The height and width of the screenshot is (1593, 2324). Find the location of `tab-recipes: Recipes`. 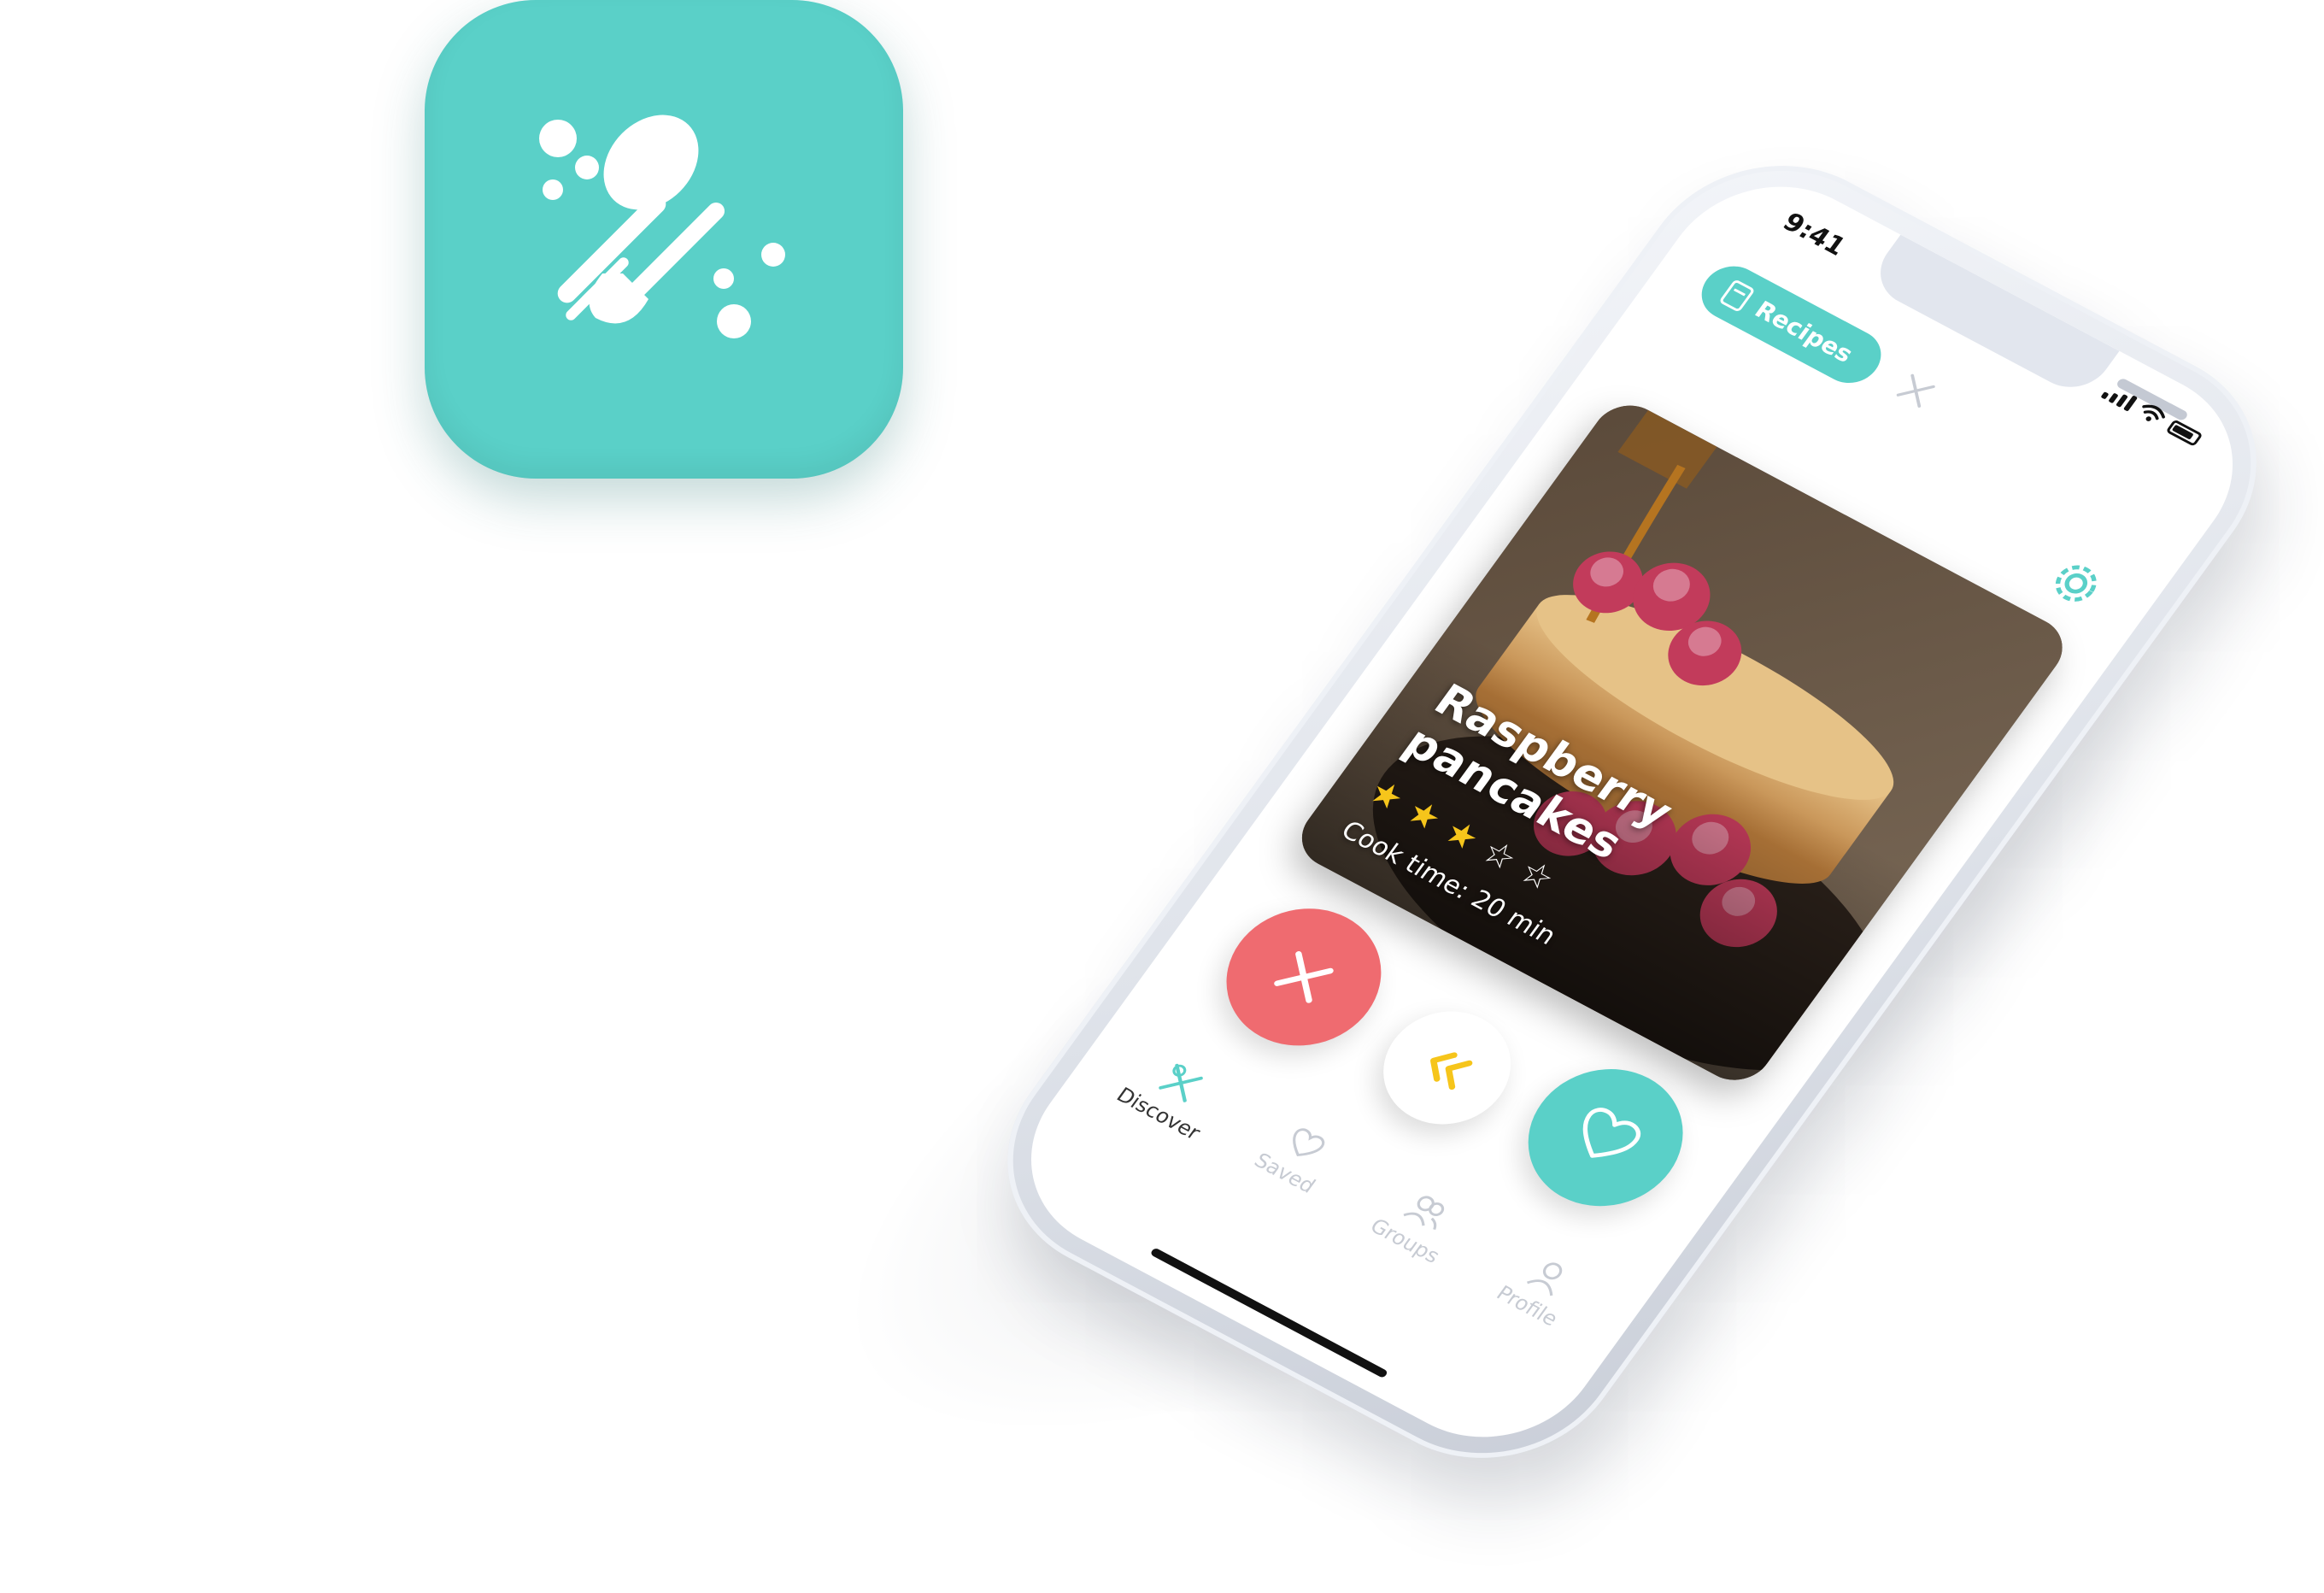

tab-recipes: Recipes is located at coordinates (1791, 324).